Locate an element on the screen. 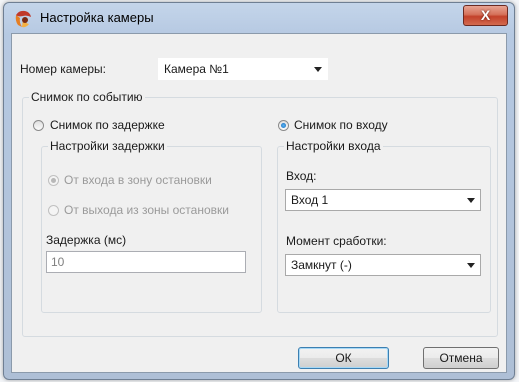 This screenshot has width=519, height=382. radio-snapshot-by-input-label: Снимок по входу is located at coordinates (341, 125).